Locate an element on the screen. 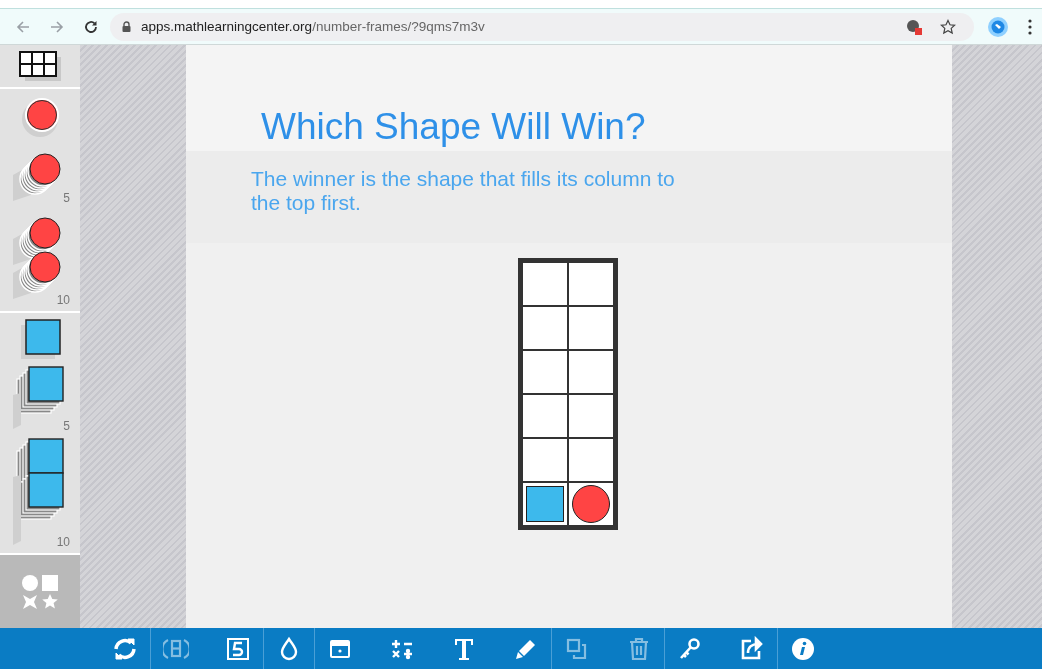  back-icon is located at coordinates (23, 26).